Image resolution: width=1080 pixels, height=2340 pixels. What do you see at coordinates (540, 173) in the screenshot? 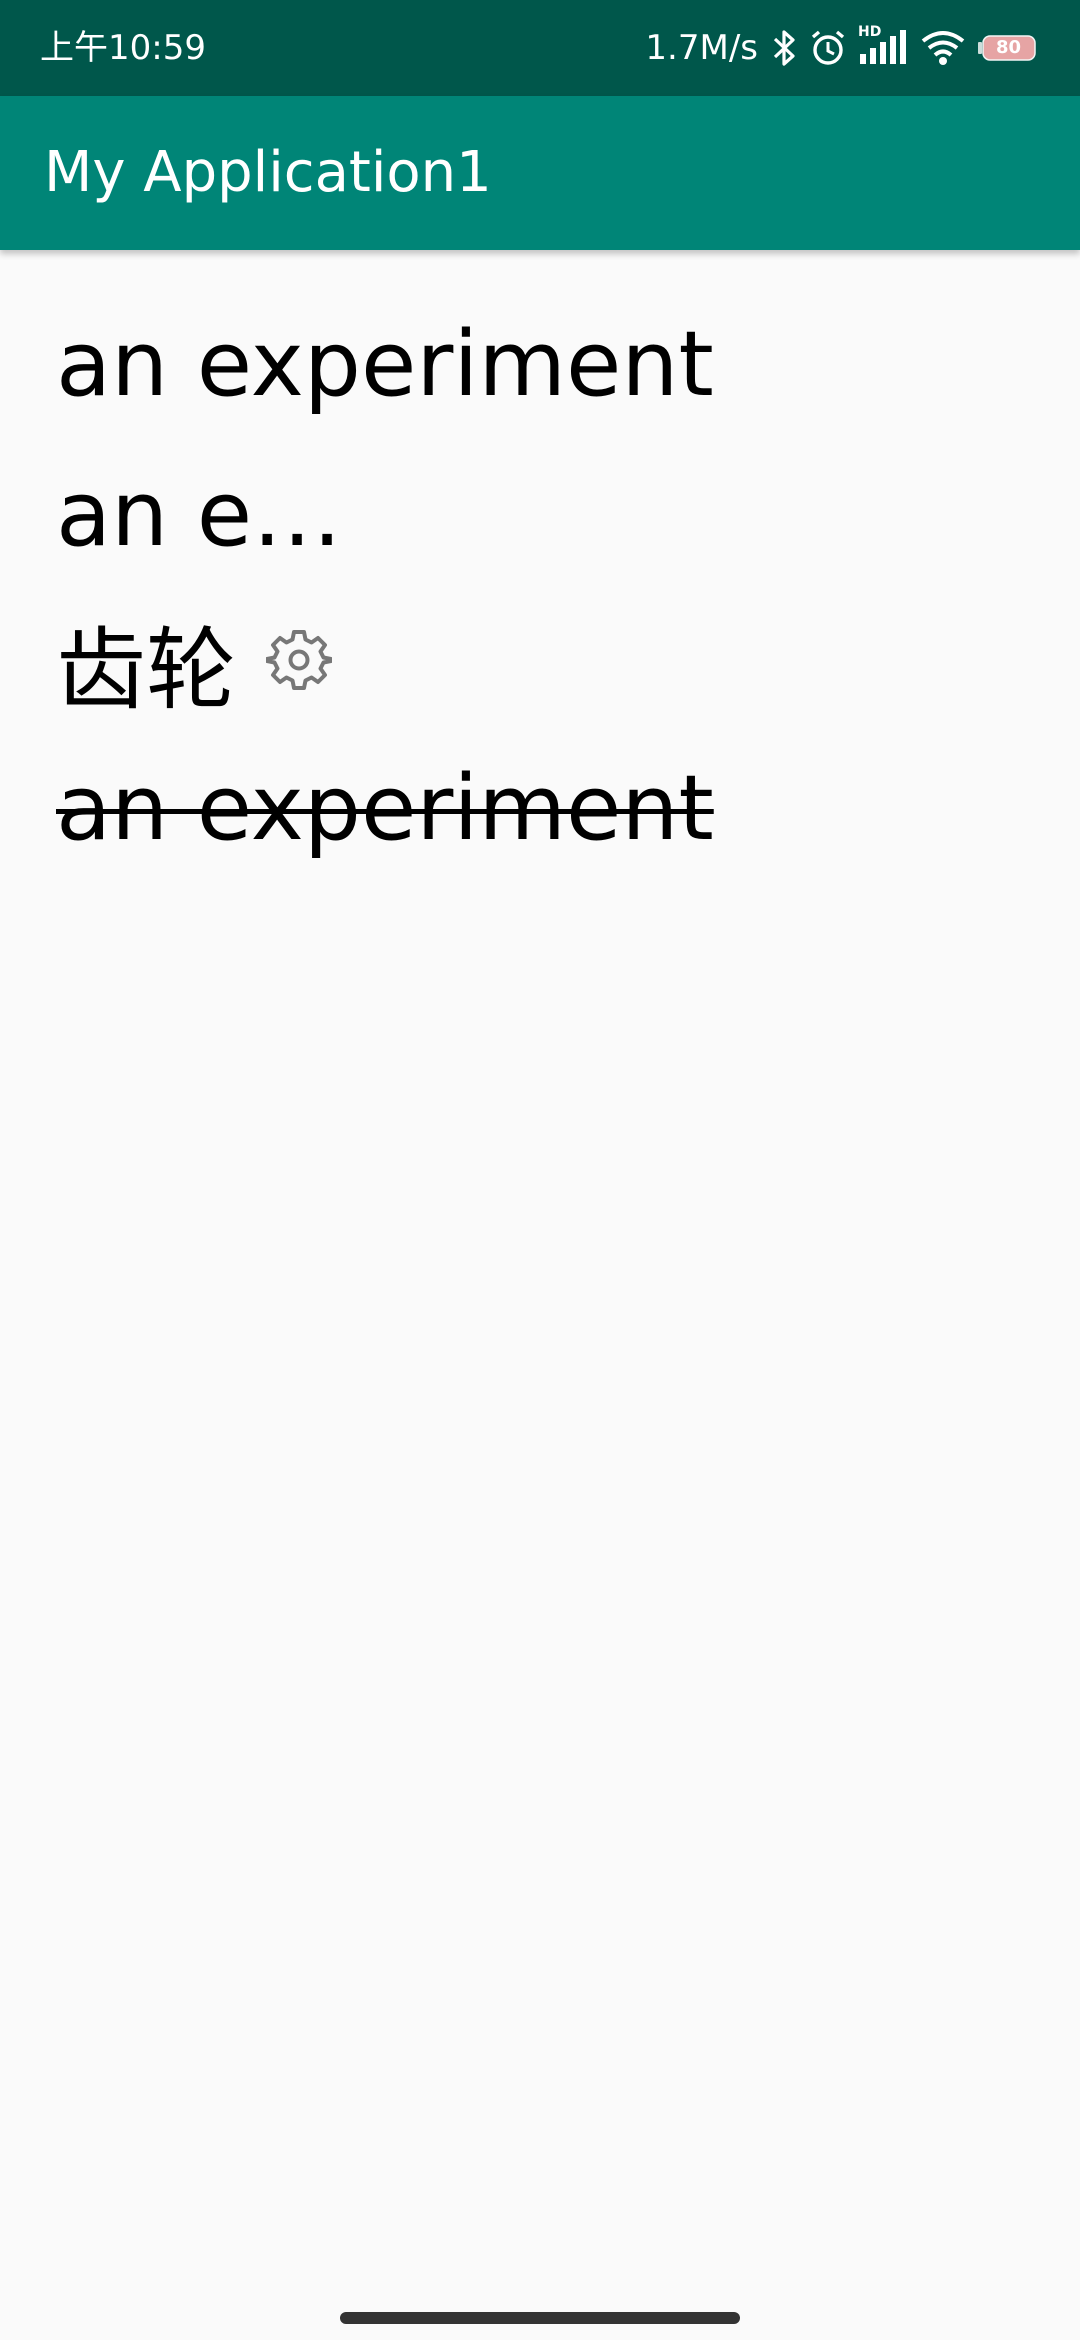
I see `app-bar: My Application1` at bounding box center [540, 173].